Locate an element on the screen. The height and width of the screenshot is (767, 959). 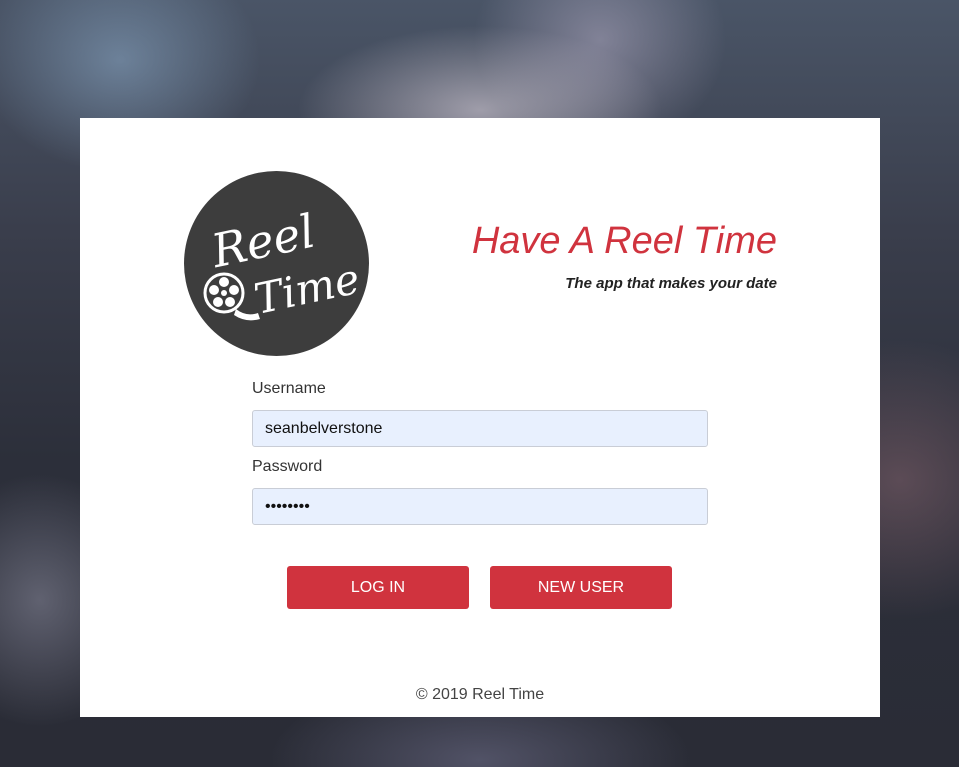
login-button: LOG IN is located at coordinates (378, 587).